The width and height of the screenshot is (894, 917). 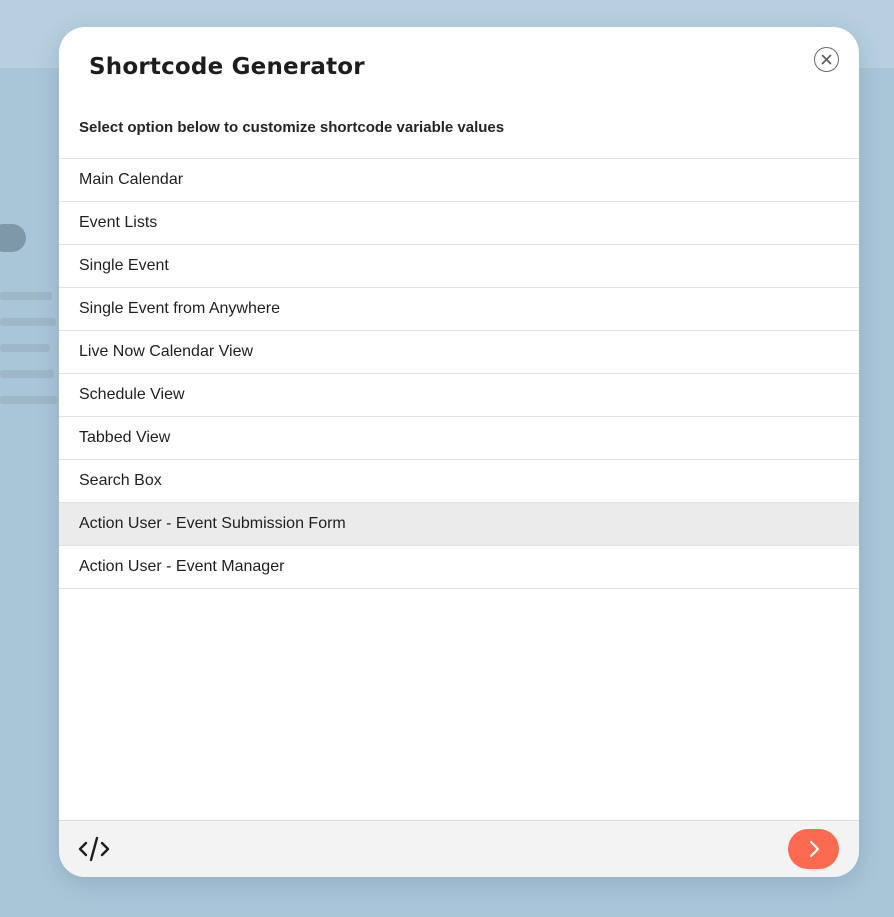 I want to click on option-live-now-calendar: Live Now Calendar View, so click(x=459, y=352).